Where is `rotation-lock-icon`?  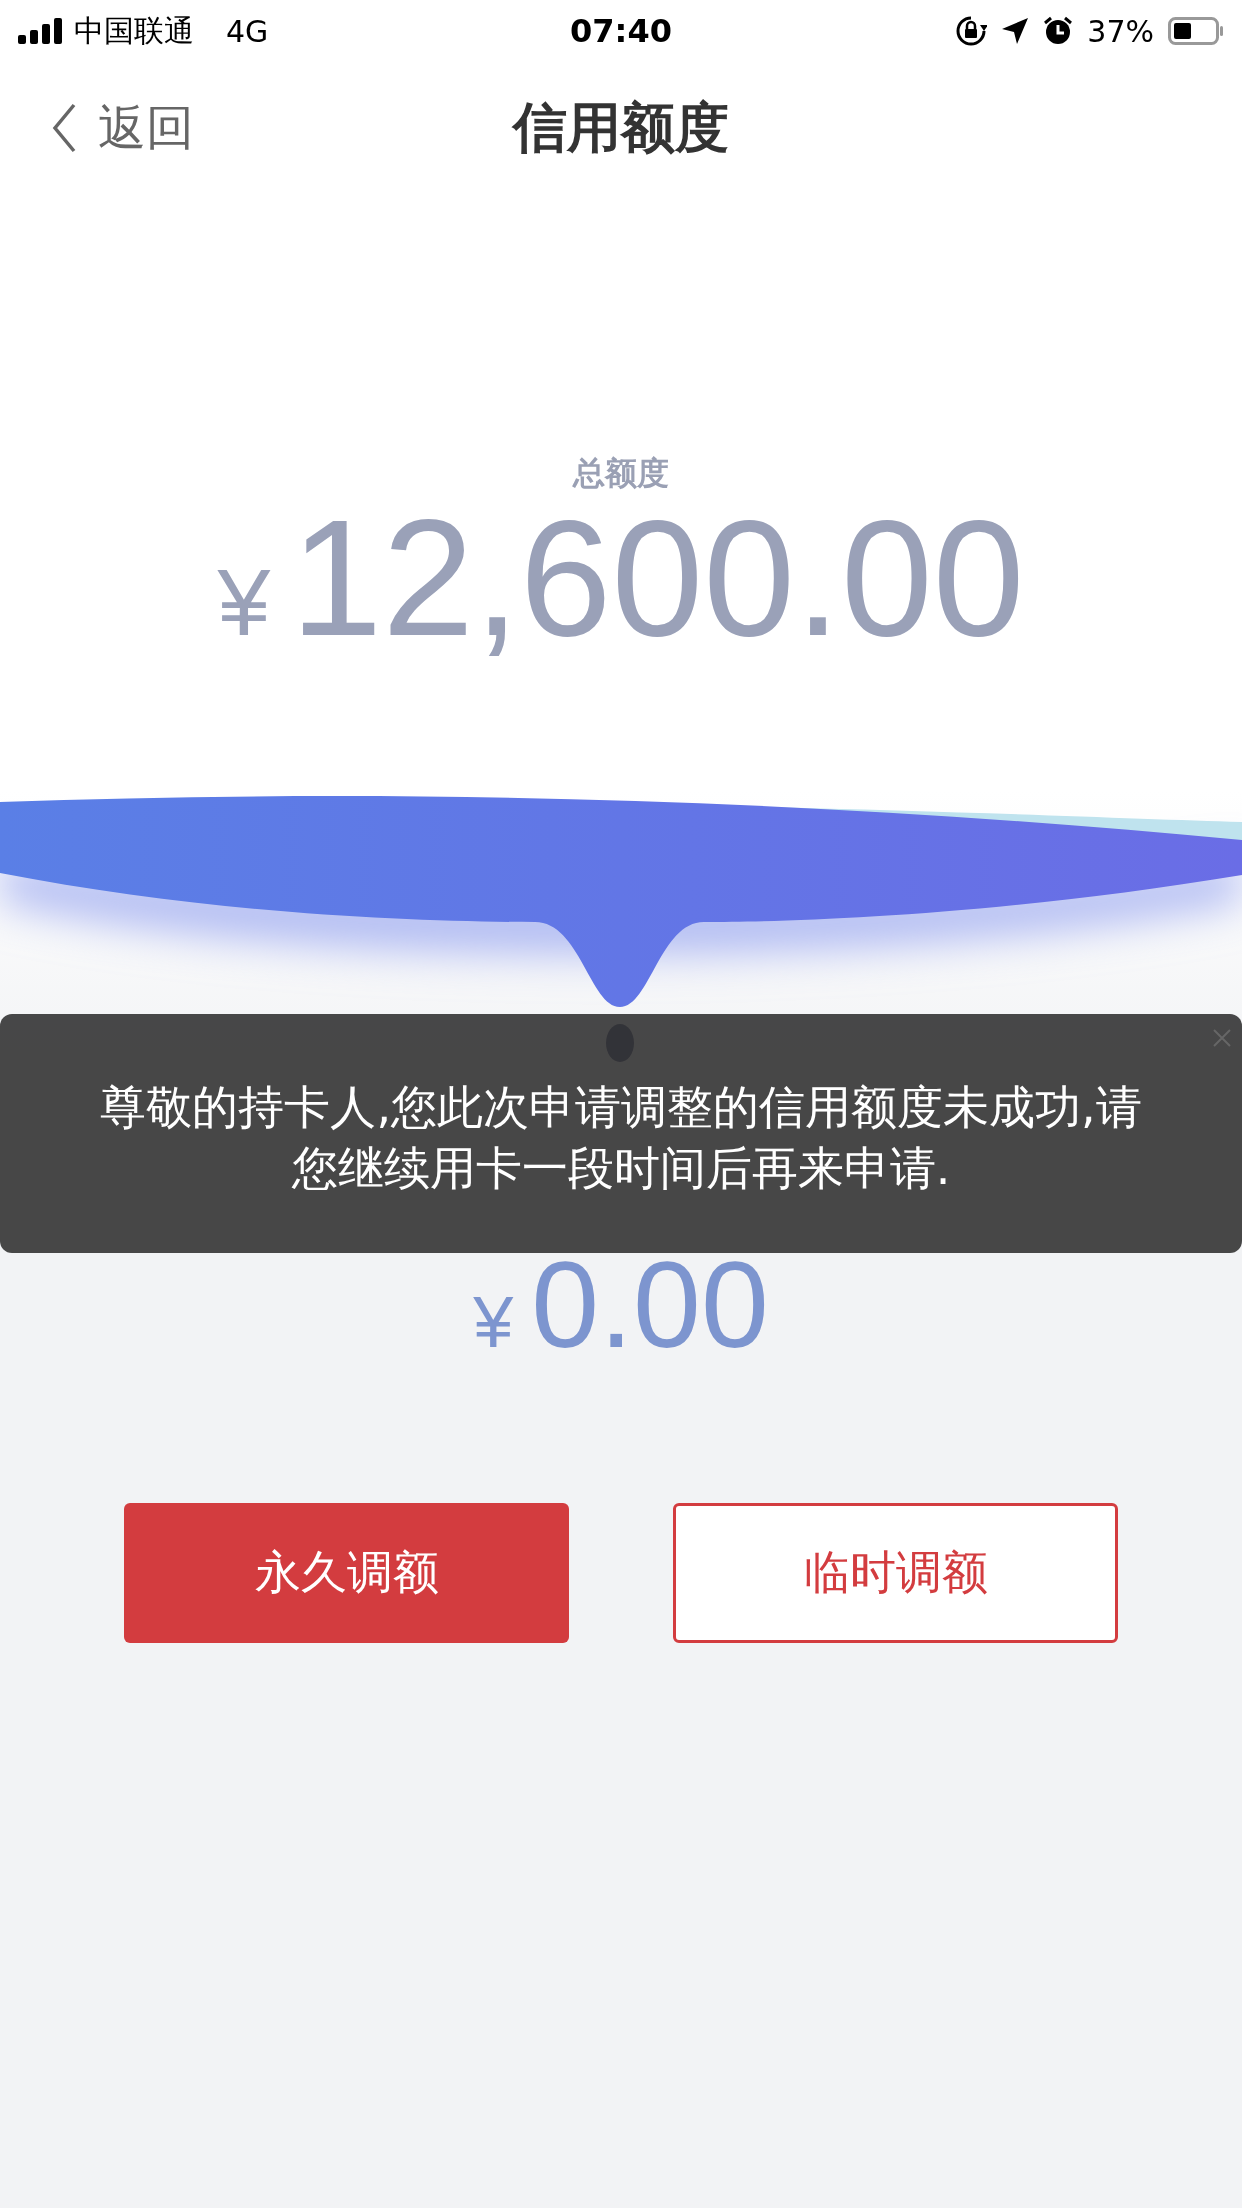
rotation-lock-icon is located at coordinates (971, 31).